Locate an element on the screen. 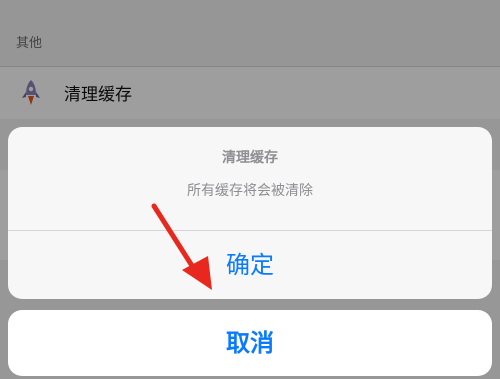 This screenshot has height=379, width=500. red-arrow-icon is located at coordinates (181, 246).